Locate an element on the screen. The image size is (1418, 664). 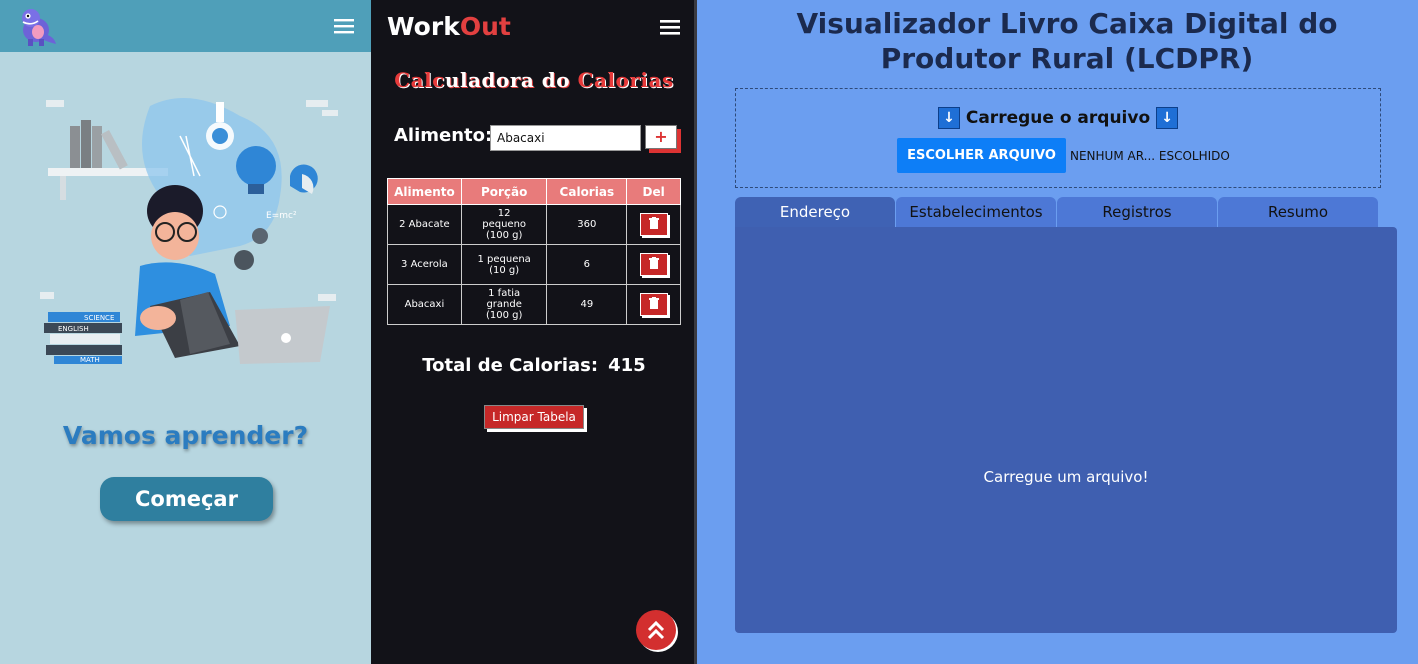
math-book-label: MATH is located at coordinates (90, 360).